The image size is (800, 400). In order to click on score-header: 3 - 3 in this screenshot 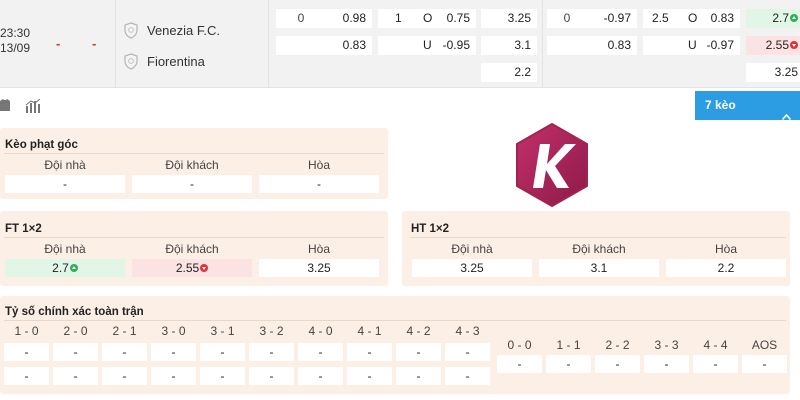, I will do `click(666, 345)`.